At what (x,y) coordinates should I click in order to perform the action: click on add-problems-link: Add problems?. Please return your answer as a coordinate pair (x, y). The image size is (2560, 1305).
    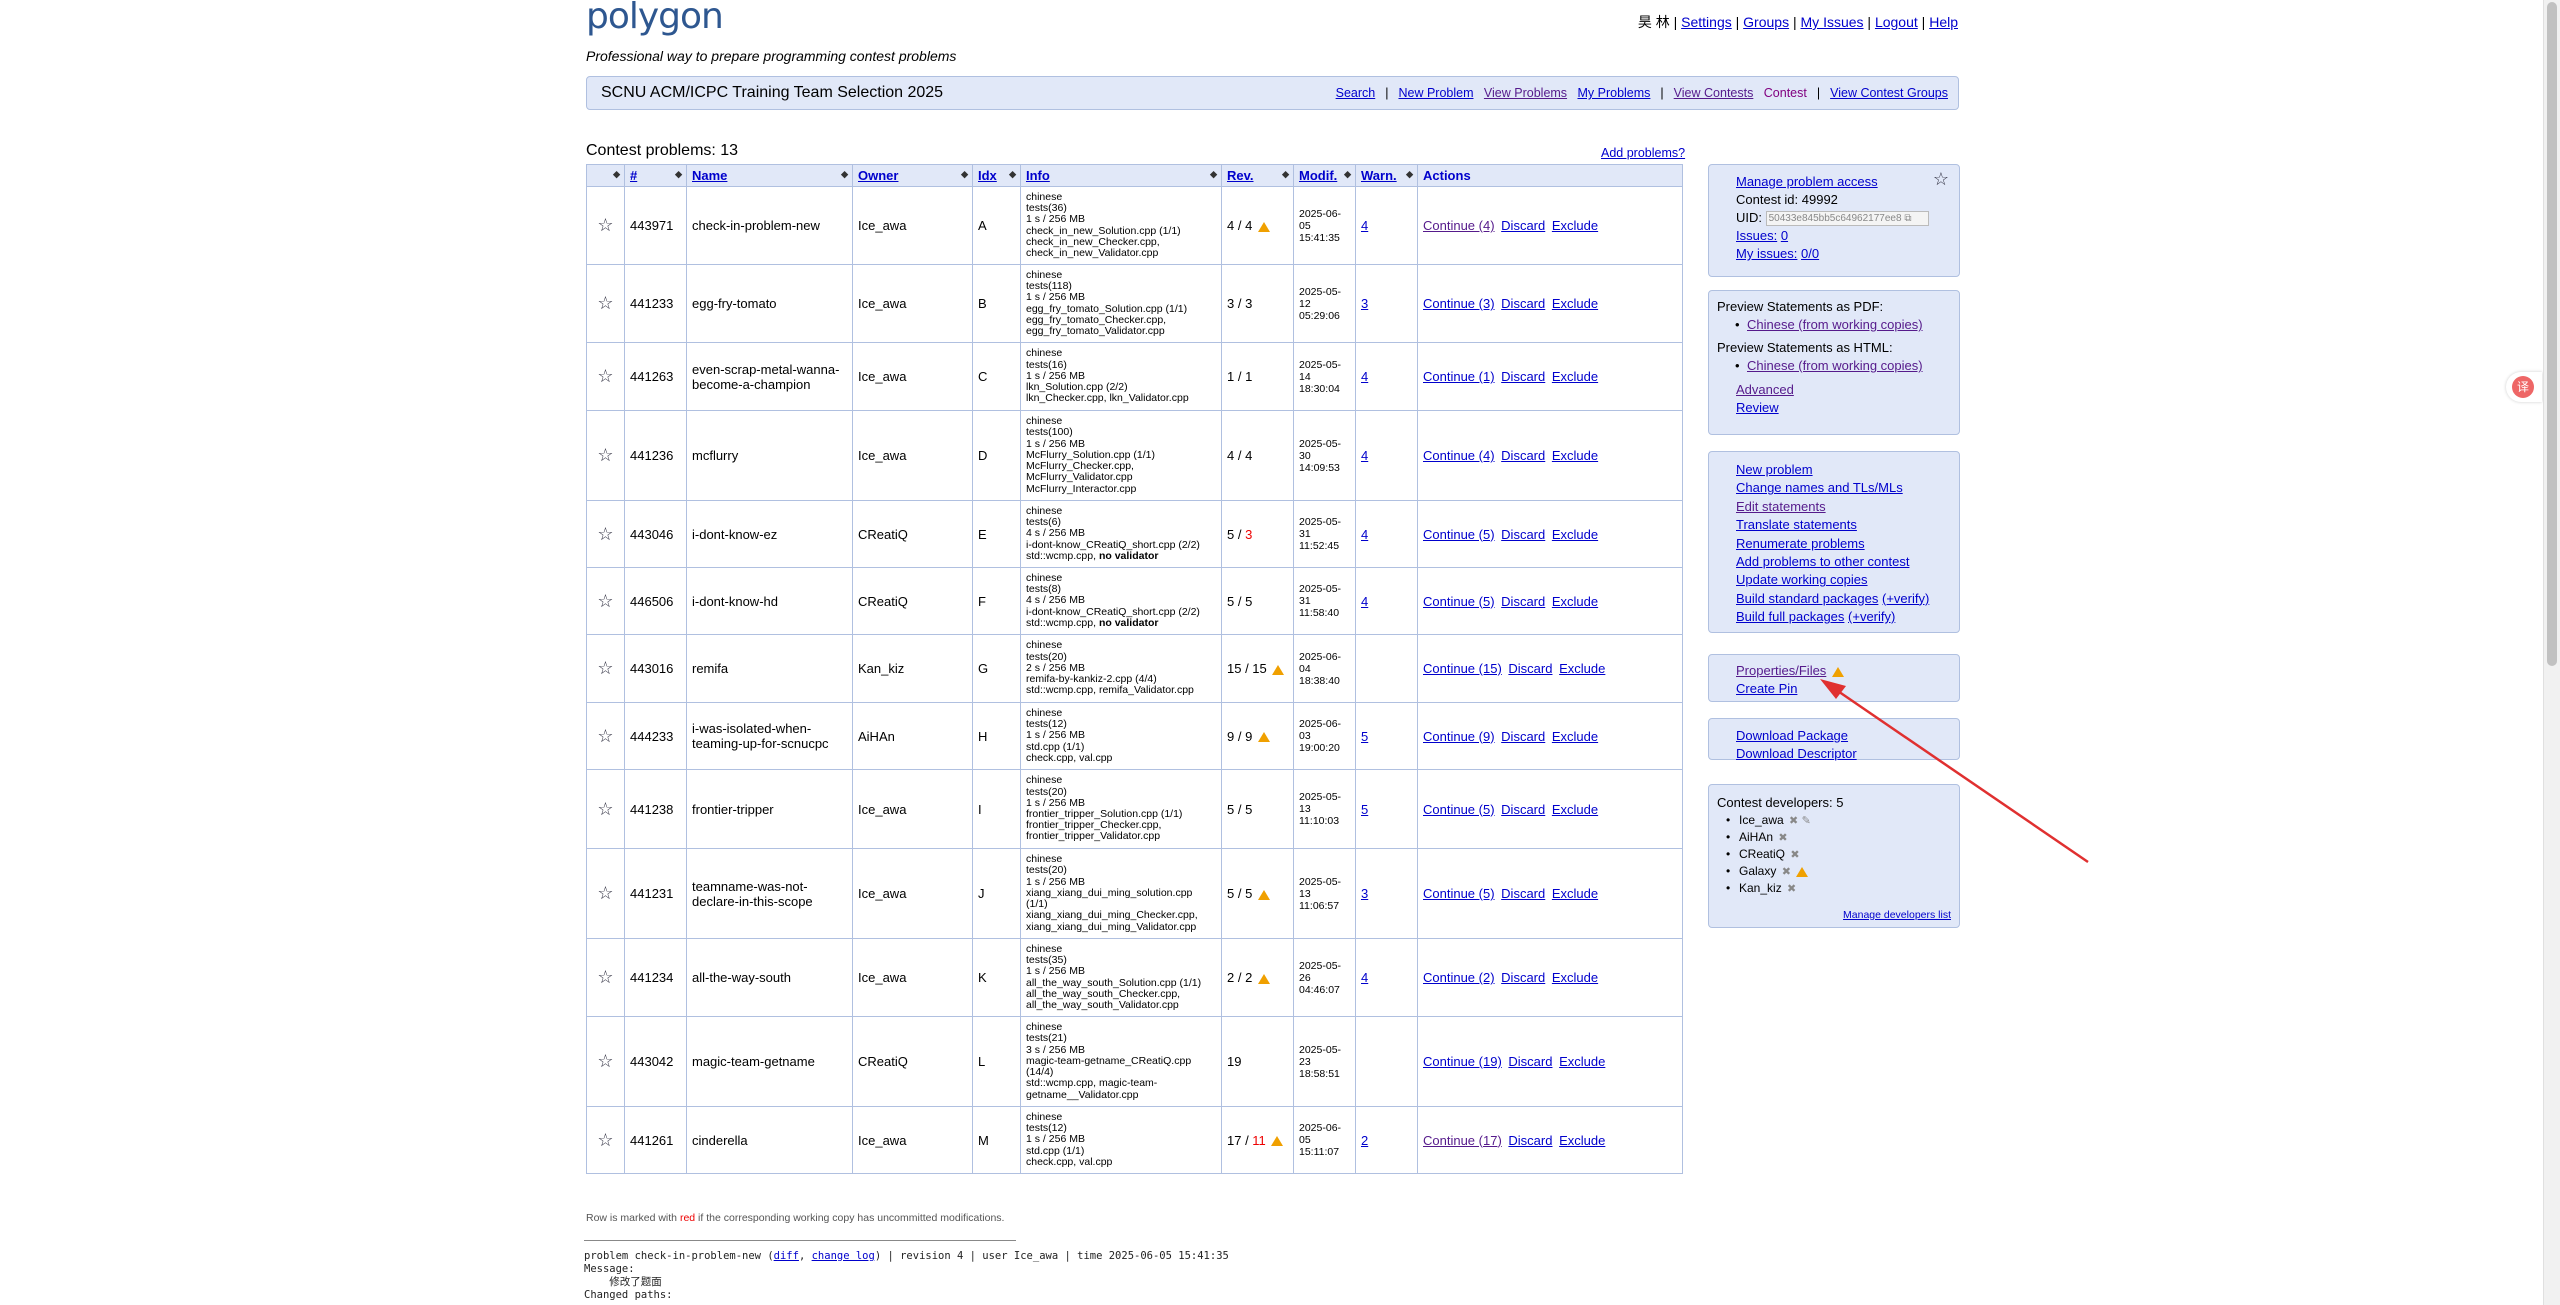
    Looking at the image, I should click on (1643, 153).